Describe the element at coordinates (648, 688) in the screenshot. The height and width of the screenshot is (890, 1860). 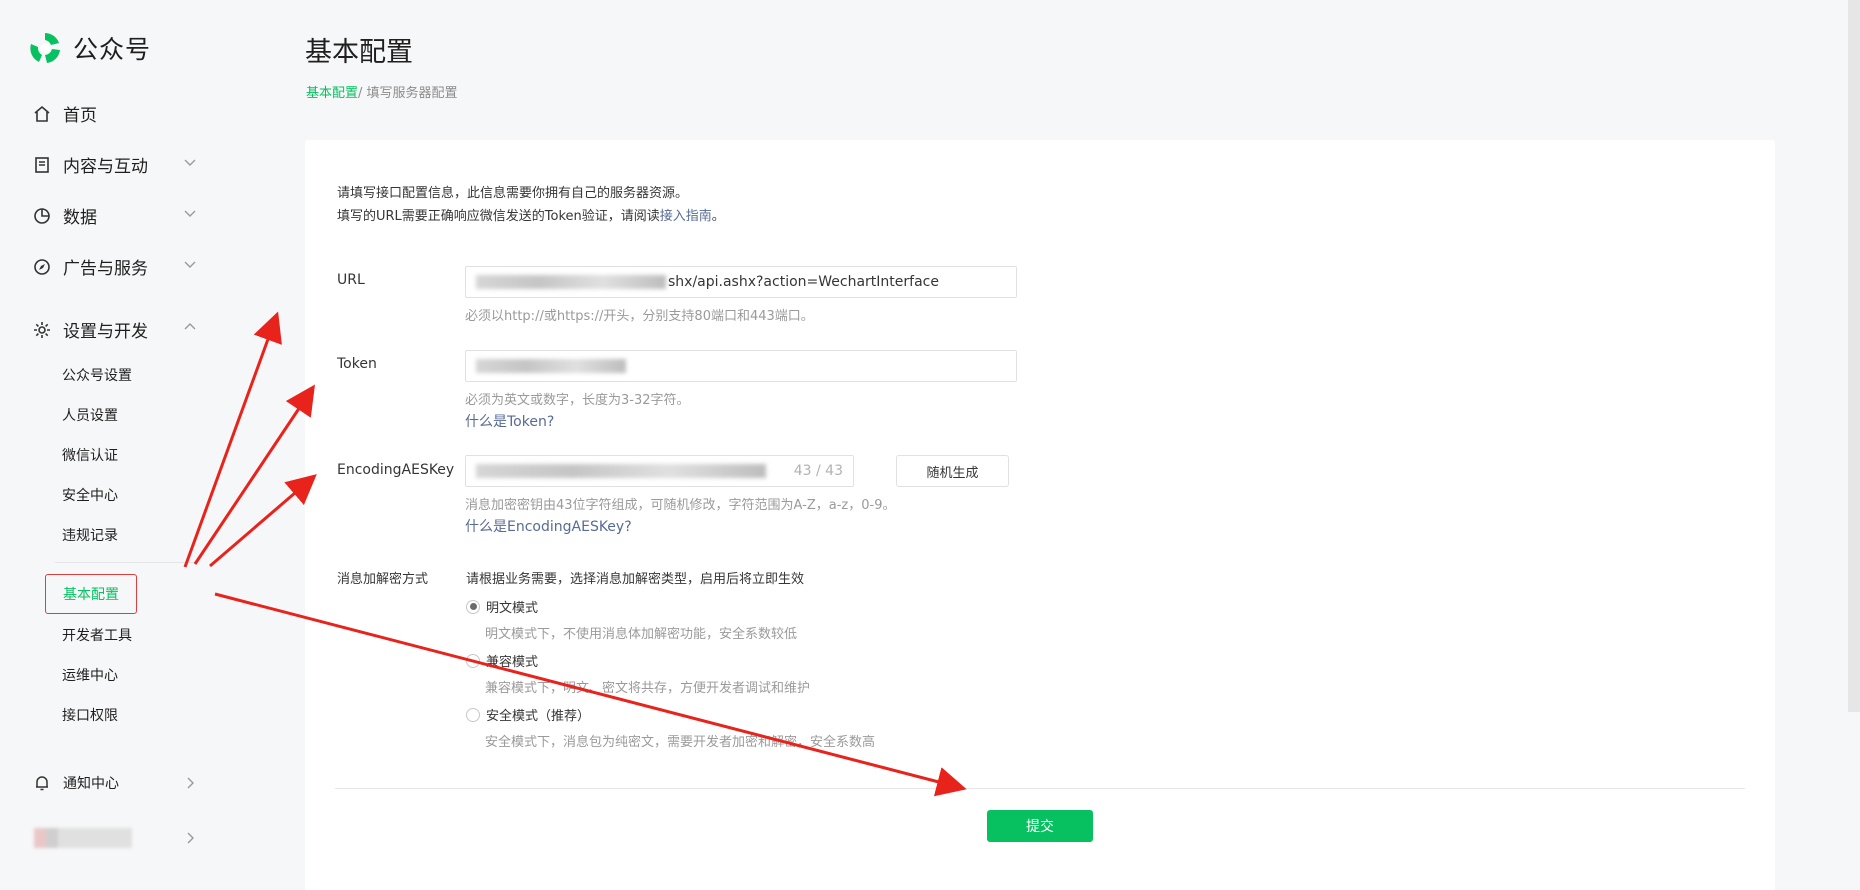
I see `mode-compatible-desc: 兼容模式下，明文、密文将共存，方便开发者调试和维护` at that location.